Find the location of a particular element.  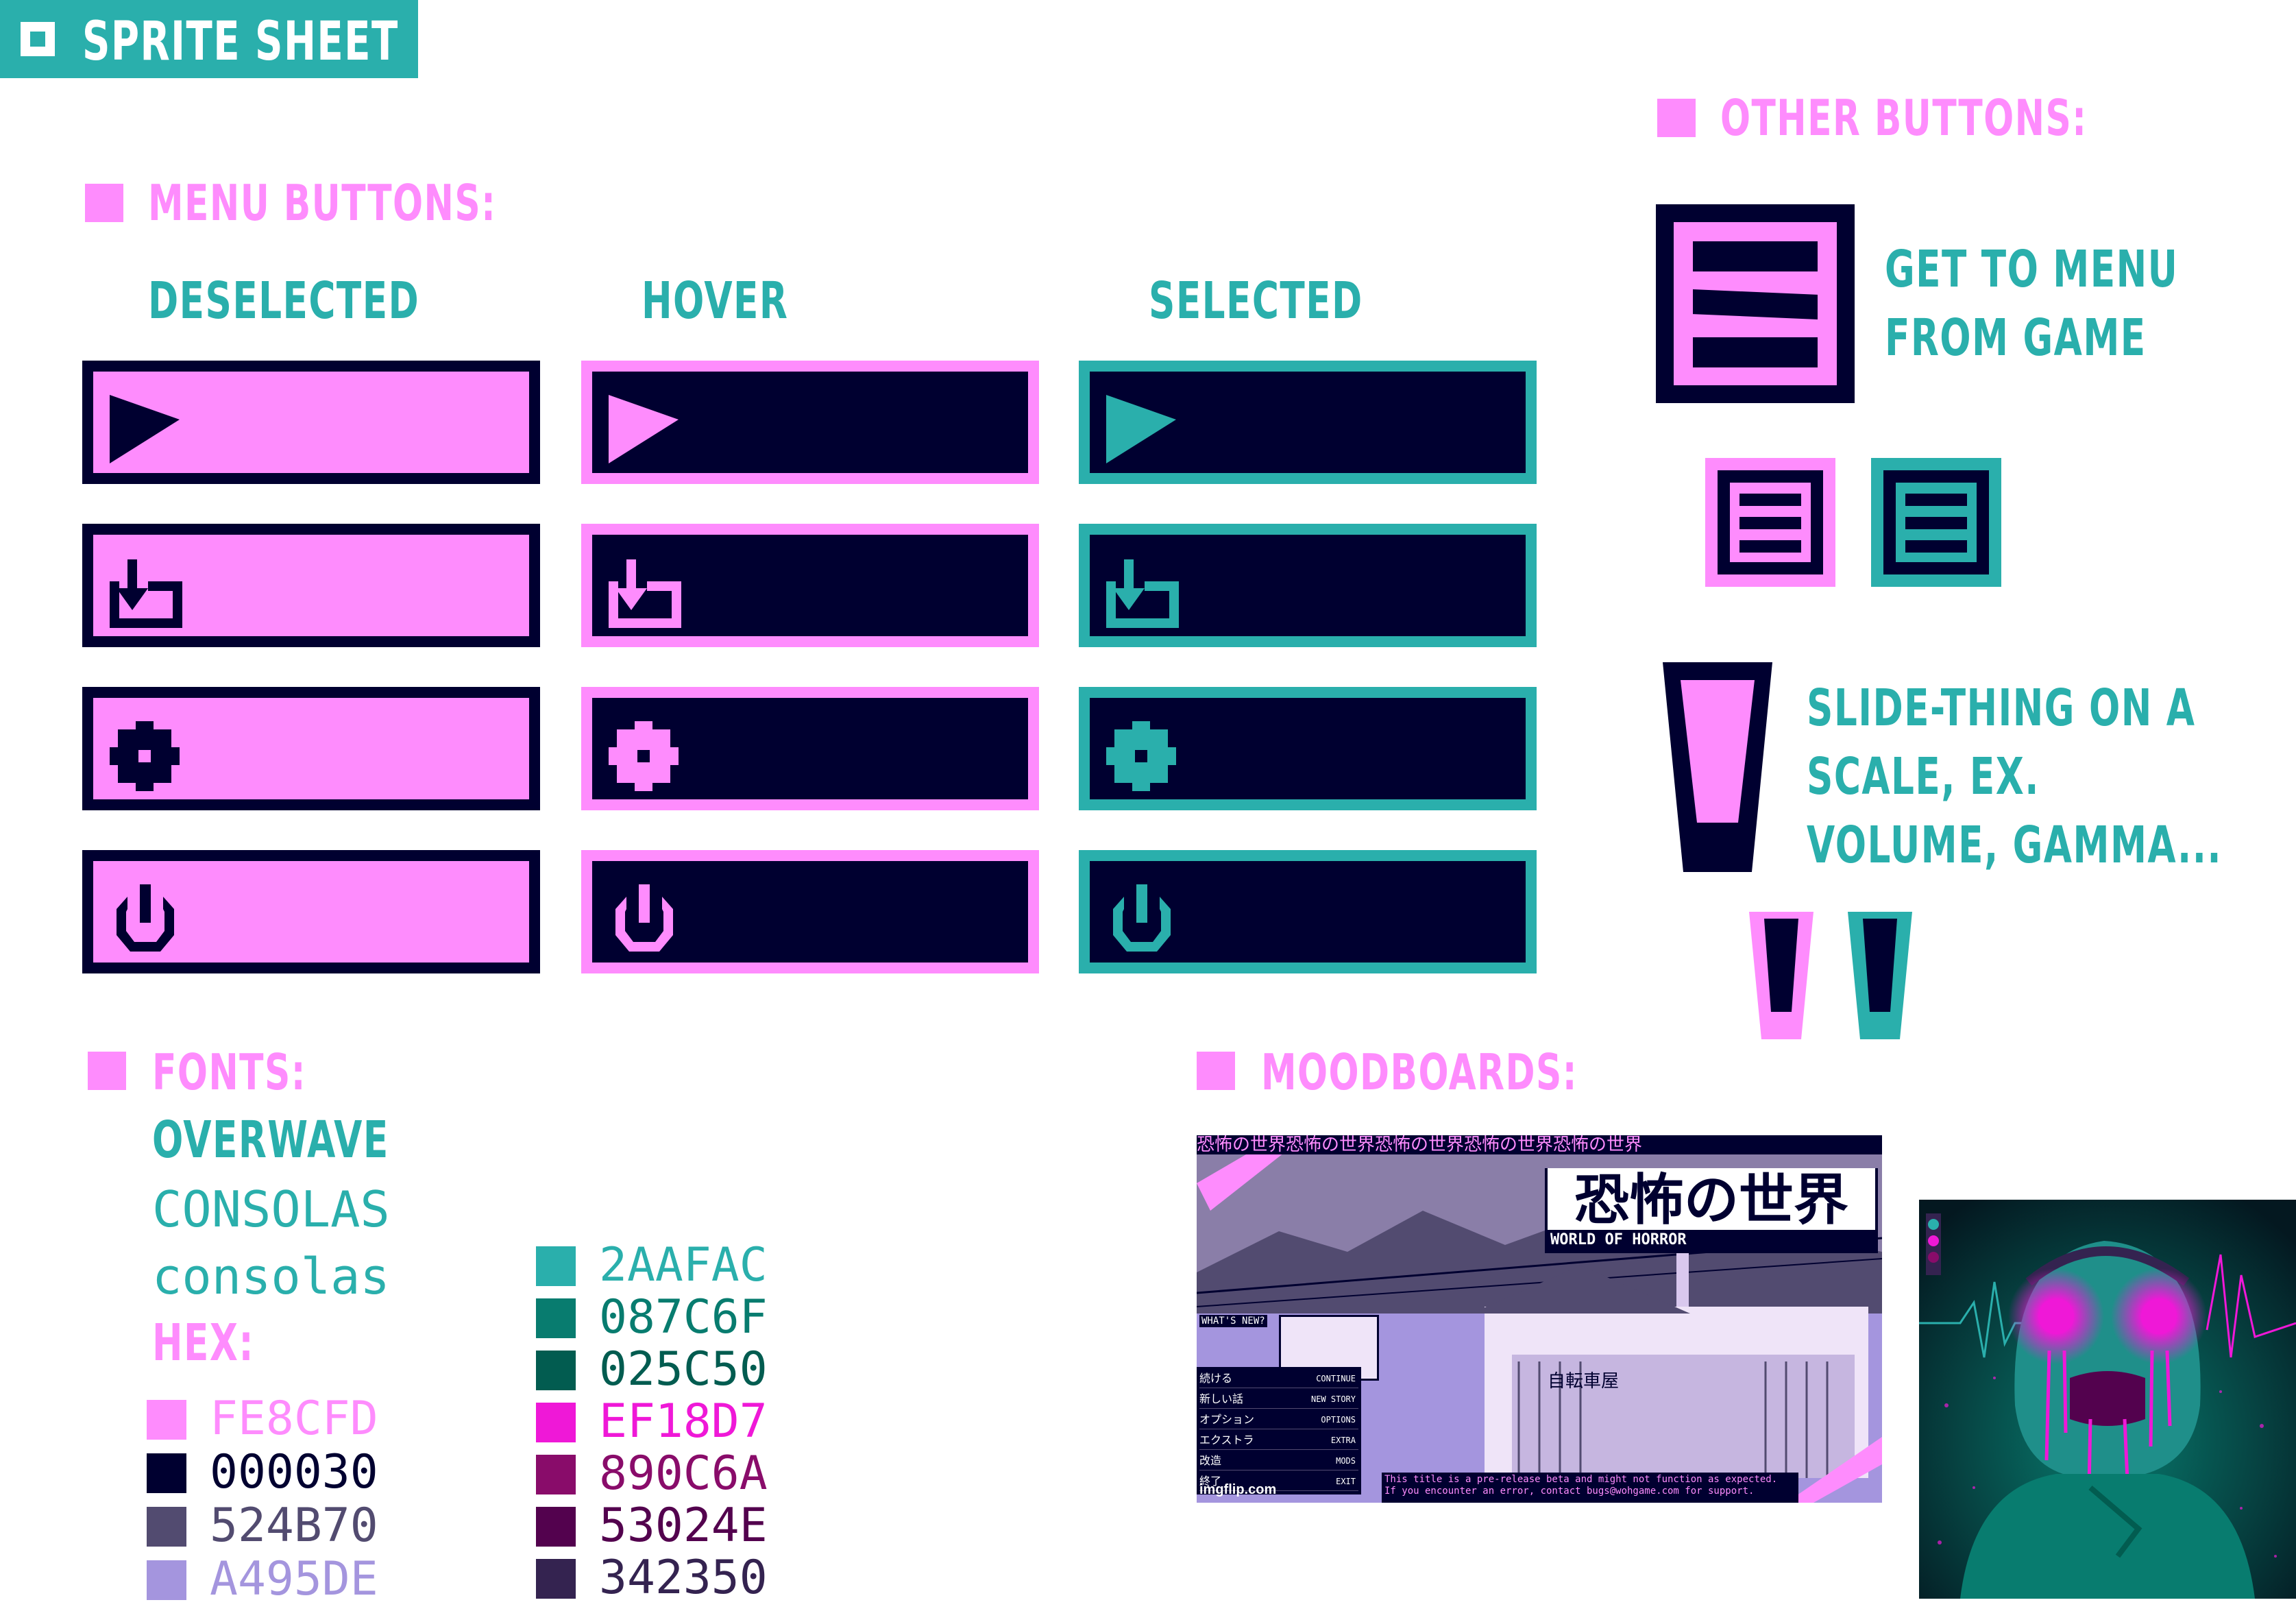

column-label-deselected: DESELECTED is located at coordinates (284, 300).